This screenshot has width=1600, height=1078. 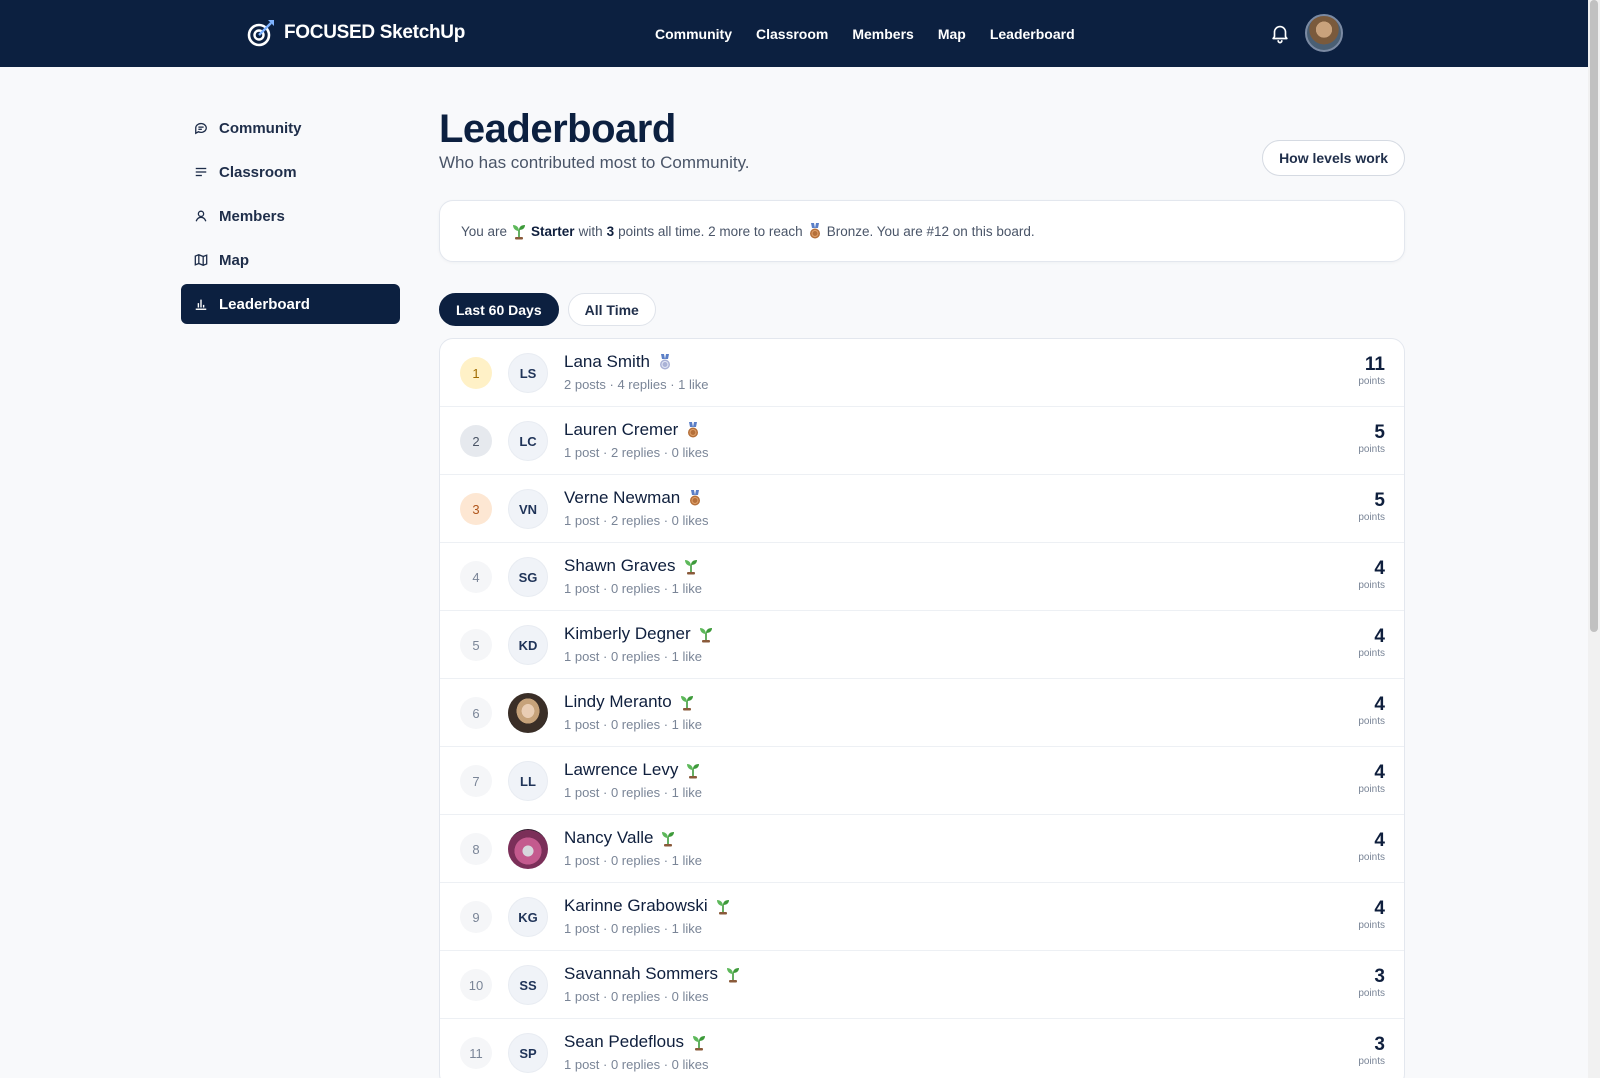 I want to click on points-value: 4, so click(x=1379, y=840).